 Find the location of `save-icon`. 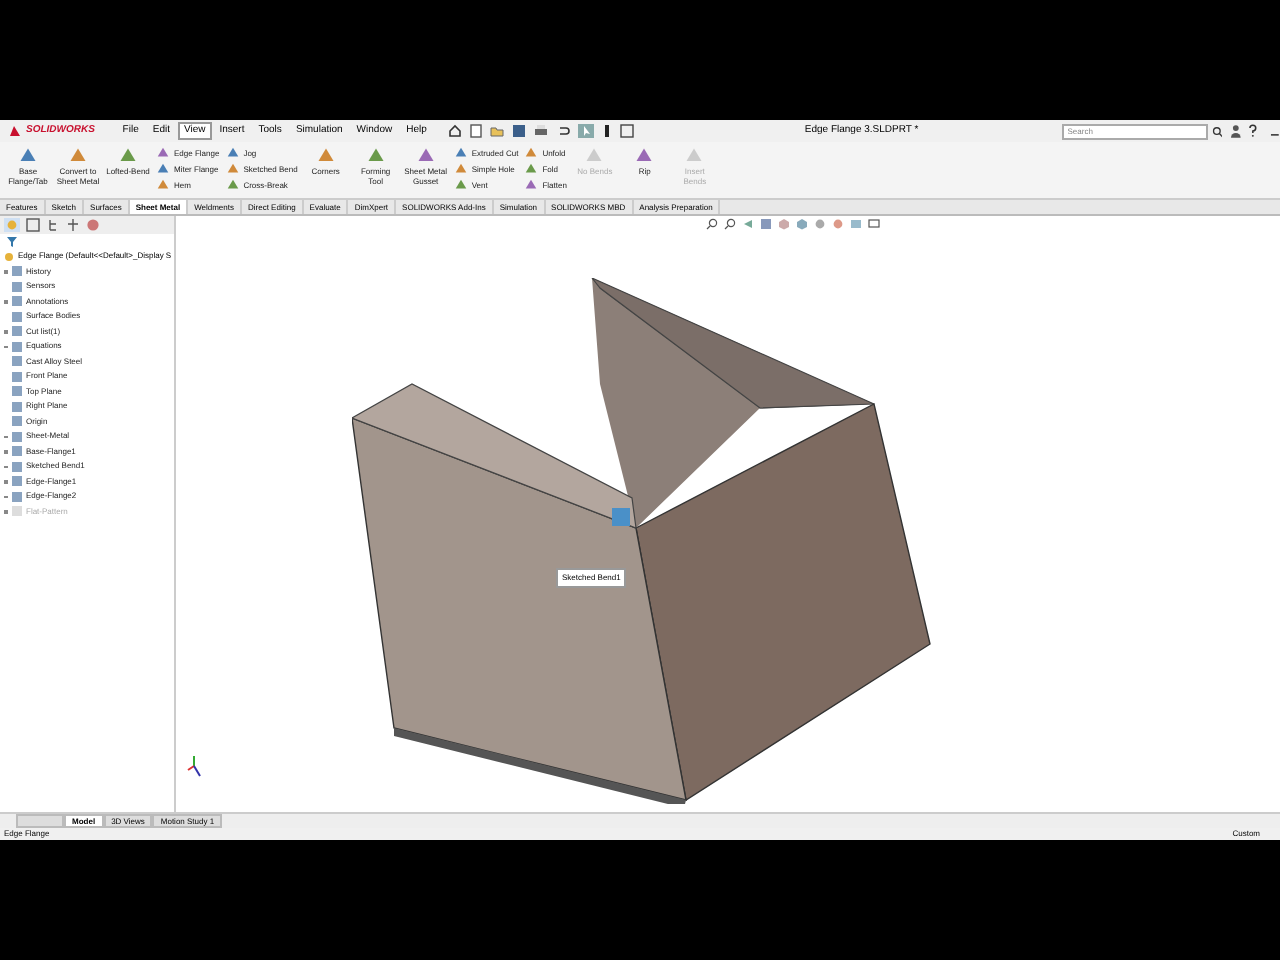

save-icon is located at coordinates (519, 131).